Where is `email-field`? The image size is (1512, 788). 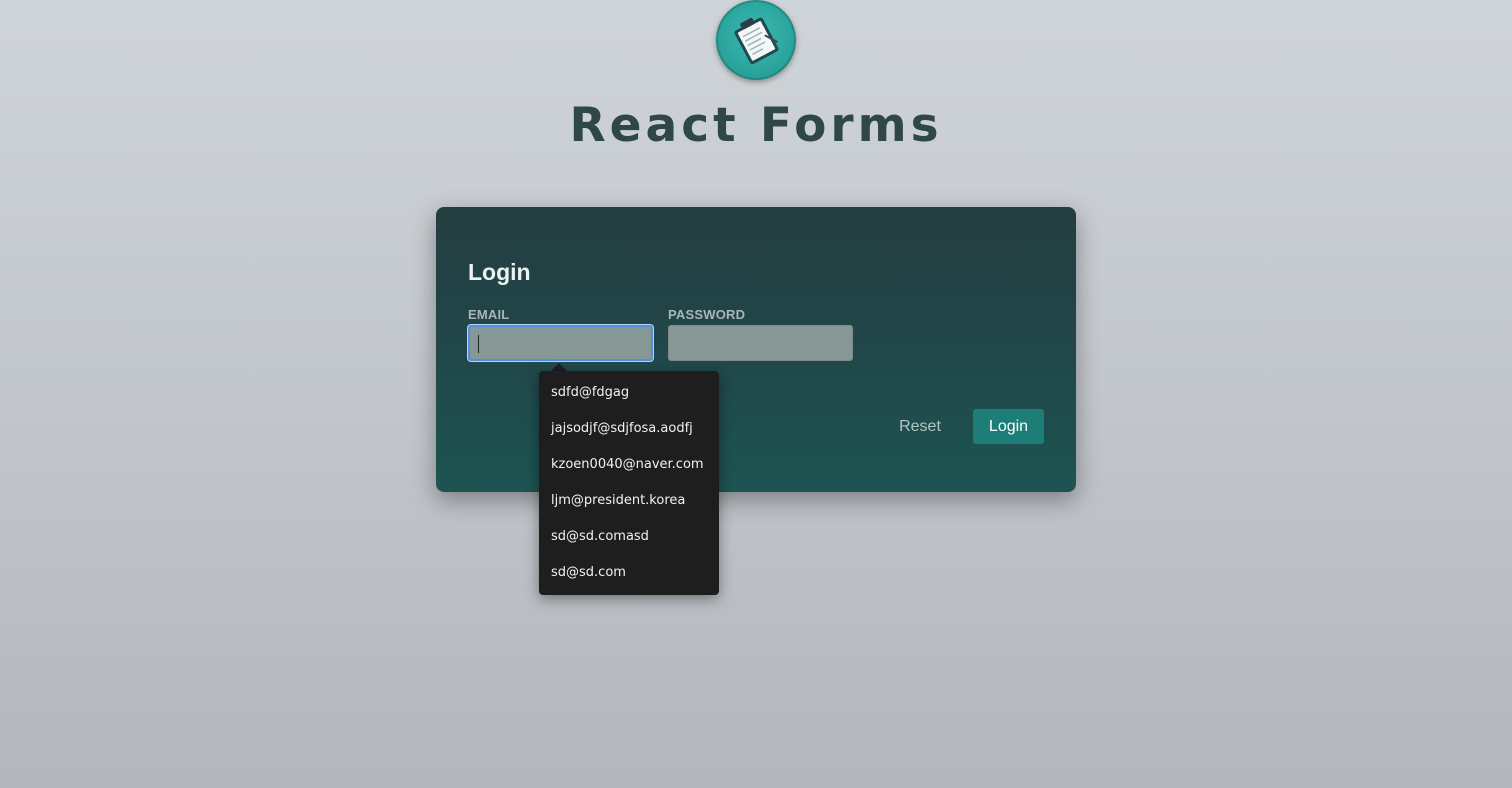 email-field is located at coordinates (560, 343).